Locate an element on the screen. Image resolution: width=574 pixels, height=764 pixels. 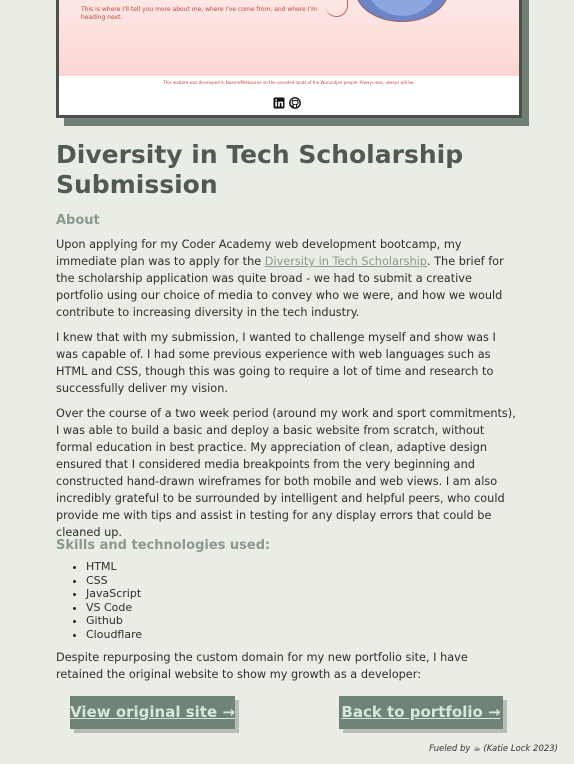
back-to-portfolio-button: Back to portfolio → is located at coordinates (421, 712).